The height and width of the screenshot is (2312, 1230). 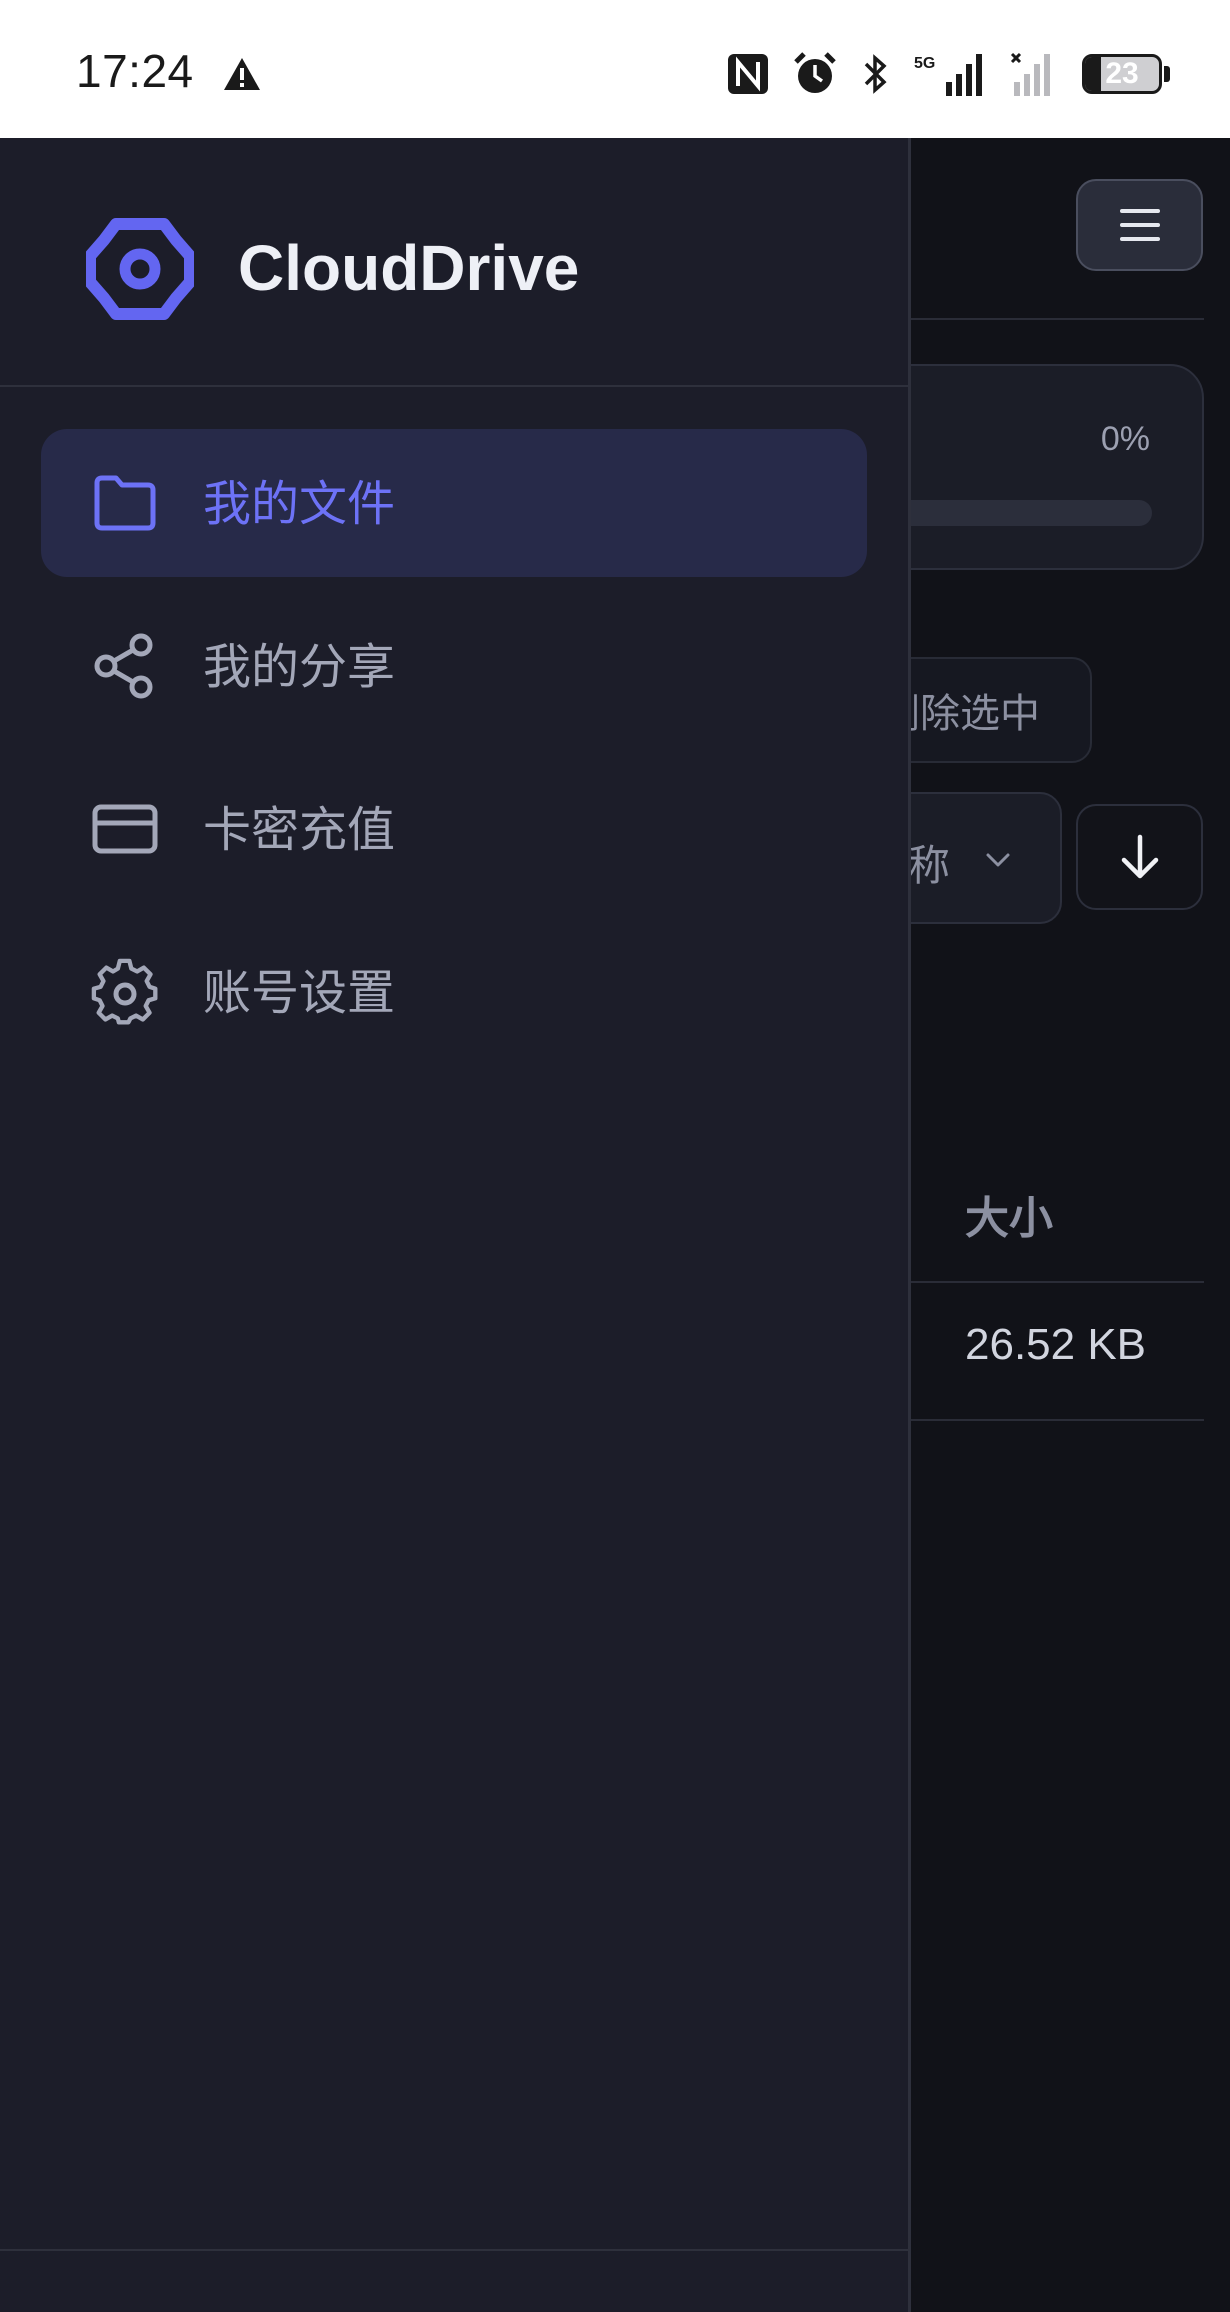 I want to click on folder-icon, so click(x=125, y=503).